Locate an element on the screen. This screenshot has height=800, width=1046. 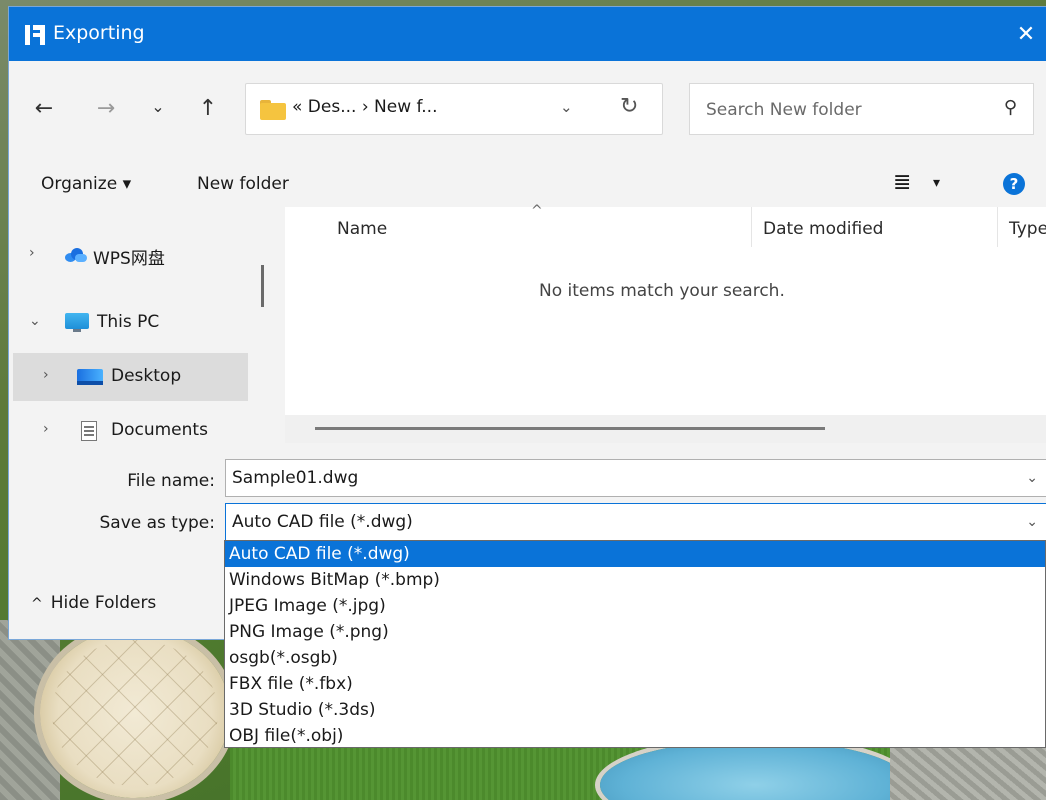
save-as-type-value: Auto CAD file (*.dwg) is located at coordinates (322, 522).